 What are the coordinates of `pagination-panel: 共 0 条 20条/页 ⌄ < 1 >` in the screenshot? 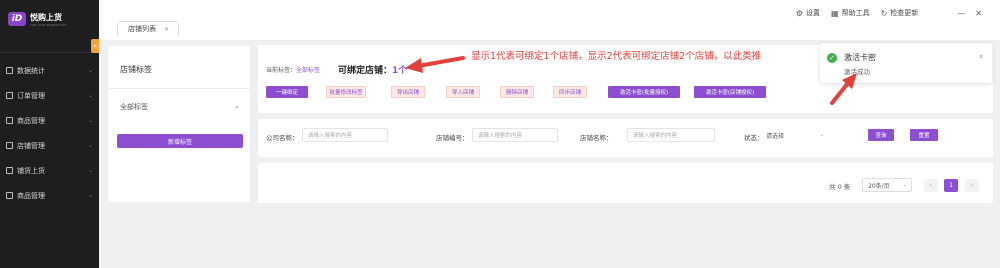 It's located at (625, 183).